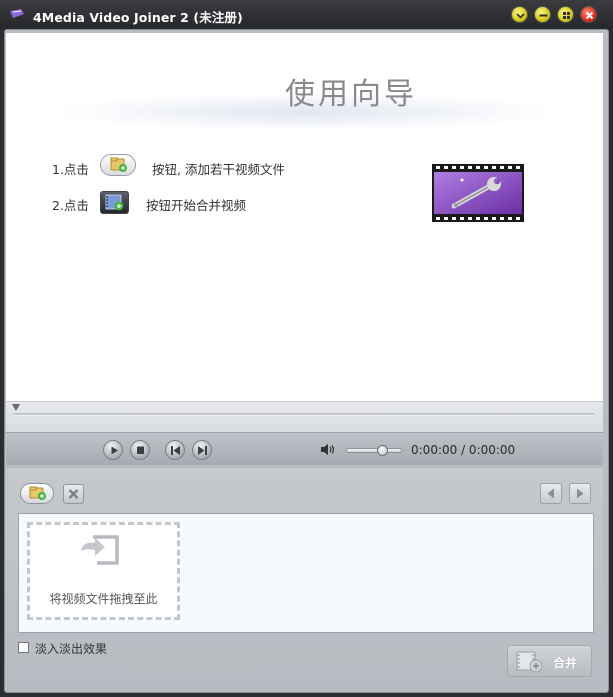 This screenshot has height=697, width=613. What do you see at coordinates (351, 94) in the screenshot?
I see `guide-title: 使用向导` at bounding box center [351, 94].